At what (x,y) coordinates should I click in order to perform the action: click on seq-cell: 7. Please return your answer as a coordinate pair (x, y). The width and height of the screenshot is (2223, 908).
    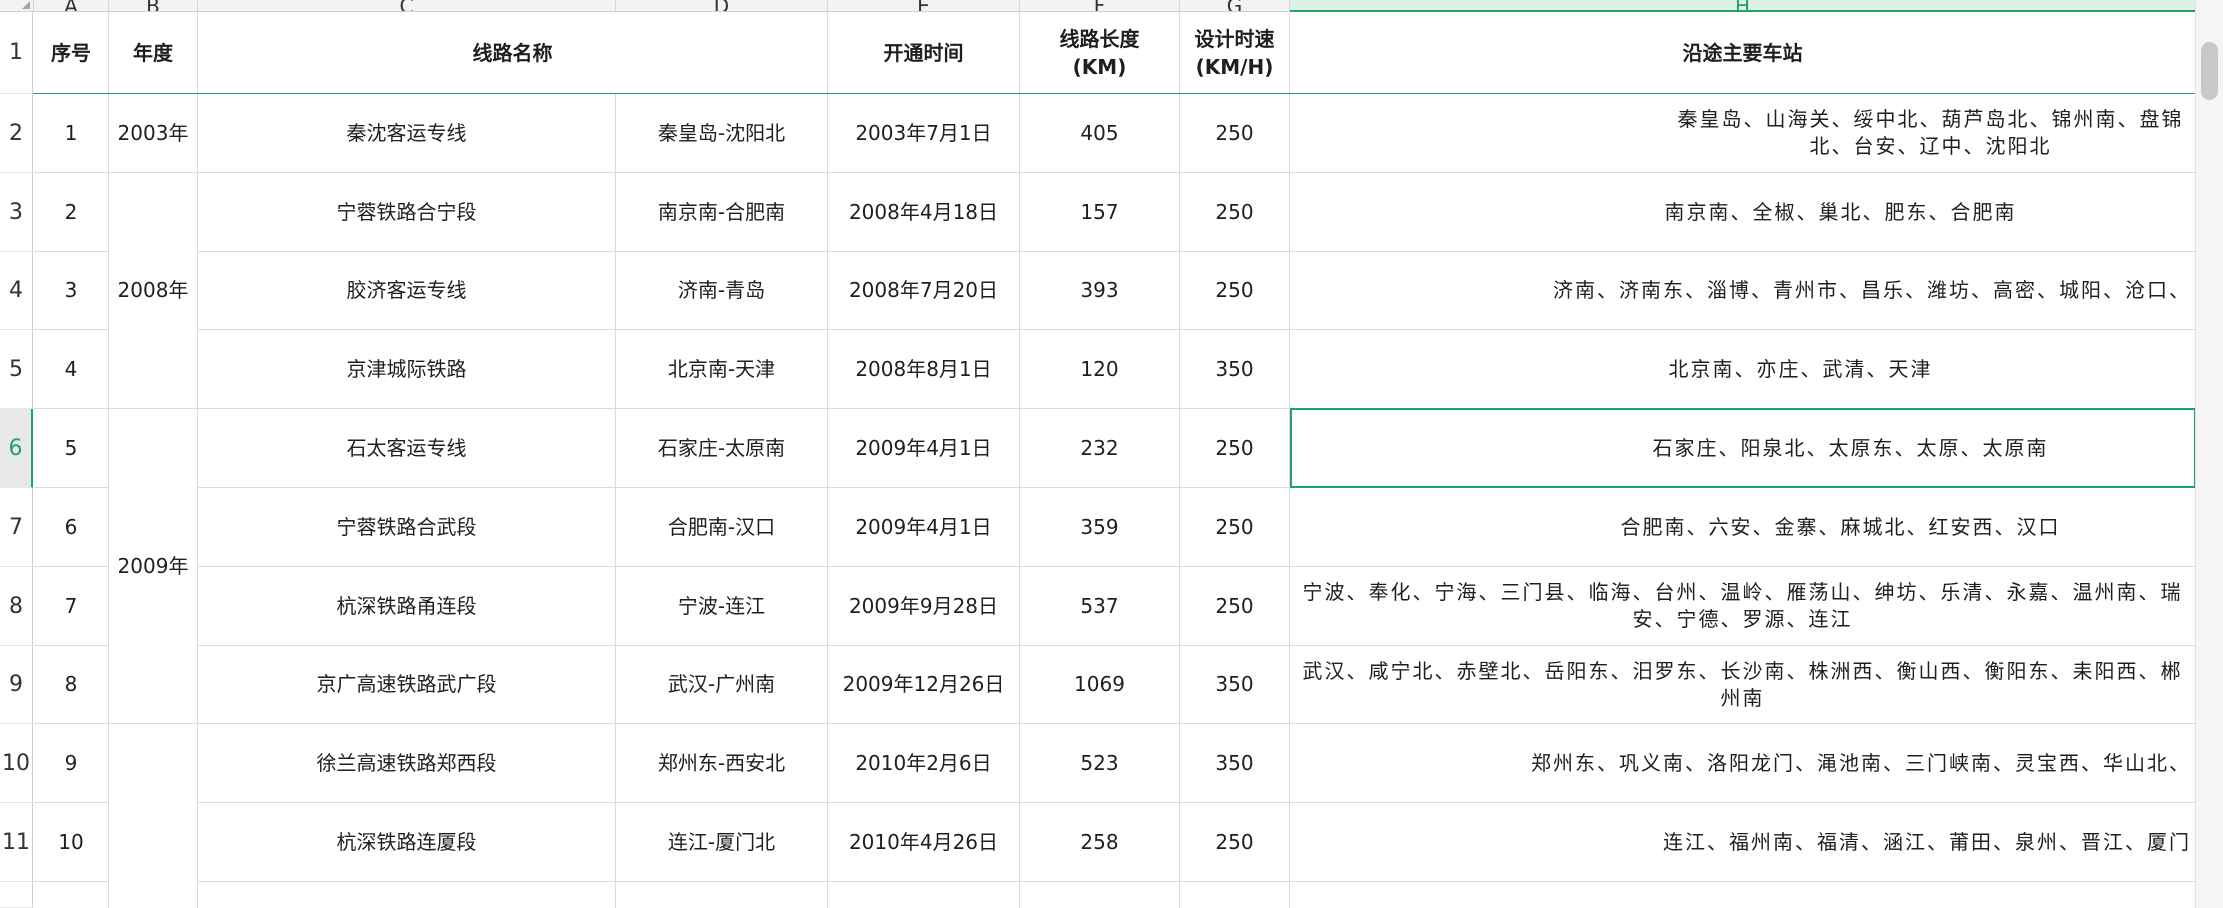
    Looking at the image, I should click on (71, 606).